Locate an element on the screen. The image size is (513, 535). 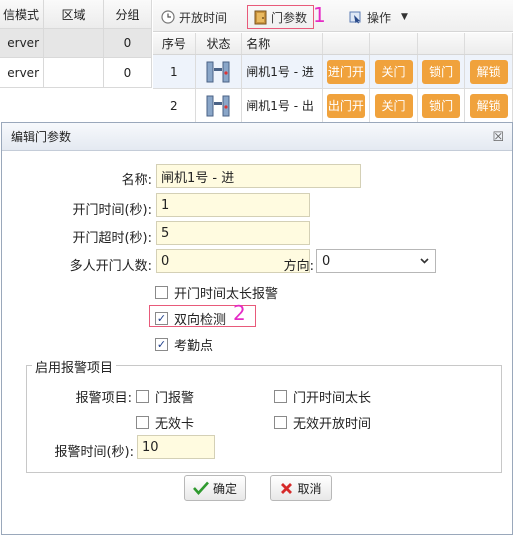
operate-caret-icon: ▼ is located at coordinates (404, 17).